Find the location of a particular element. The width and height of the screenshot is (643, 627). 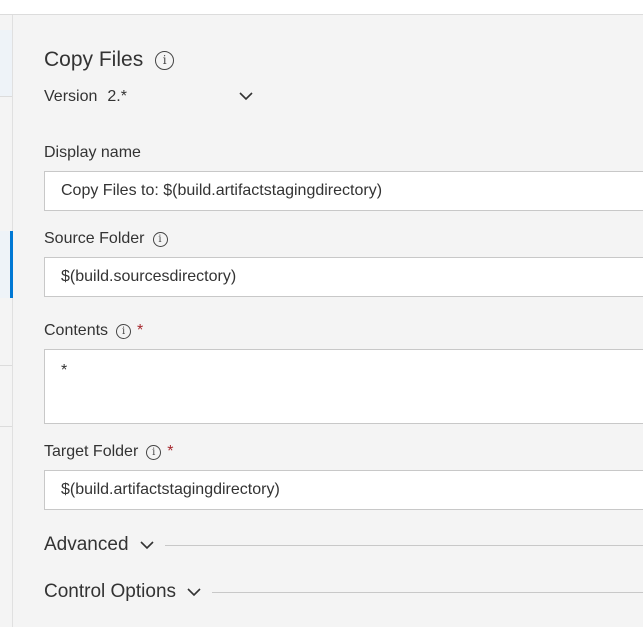

target-folder-label: Target Folder i * is located at coordinates (109, 452).